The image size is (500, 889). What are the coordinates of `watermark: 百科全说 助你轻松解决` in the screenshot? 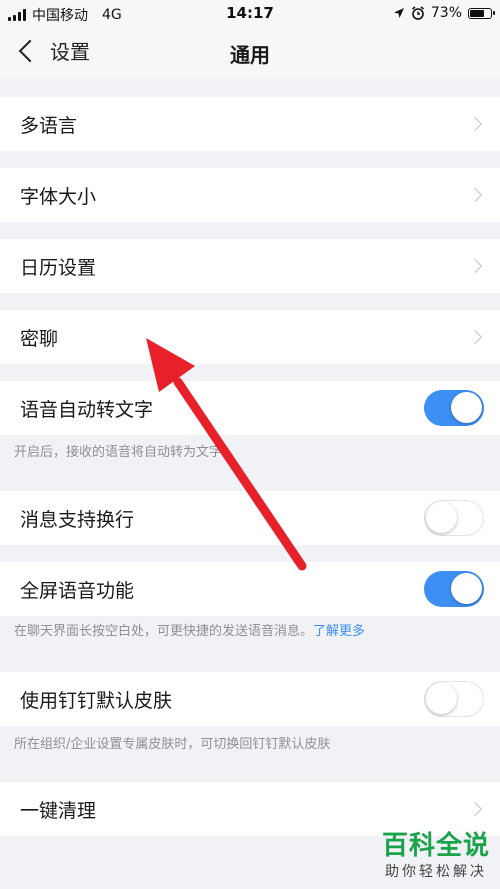 It's located at (436, 856).